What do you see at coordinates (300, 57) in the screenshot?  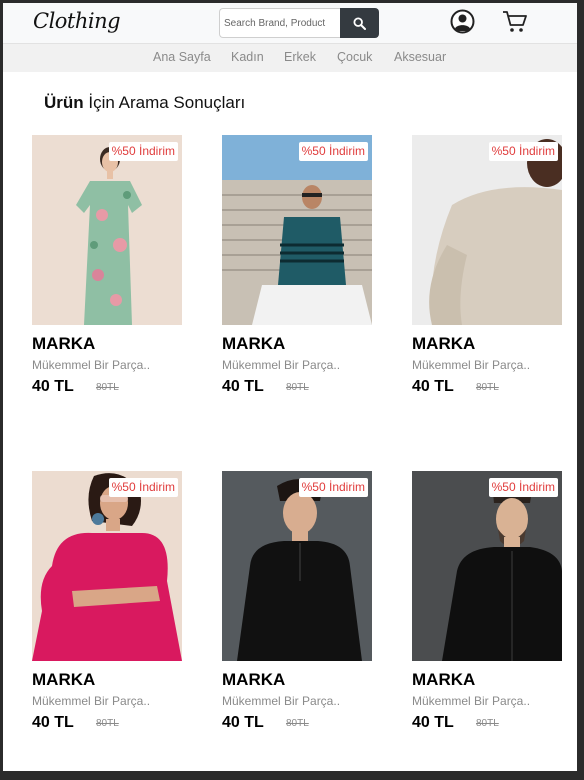 I see `nav-item-erkek: Erkek` at bounding box center [300, 57].